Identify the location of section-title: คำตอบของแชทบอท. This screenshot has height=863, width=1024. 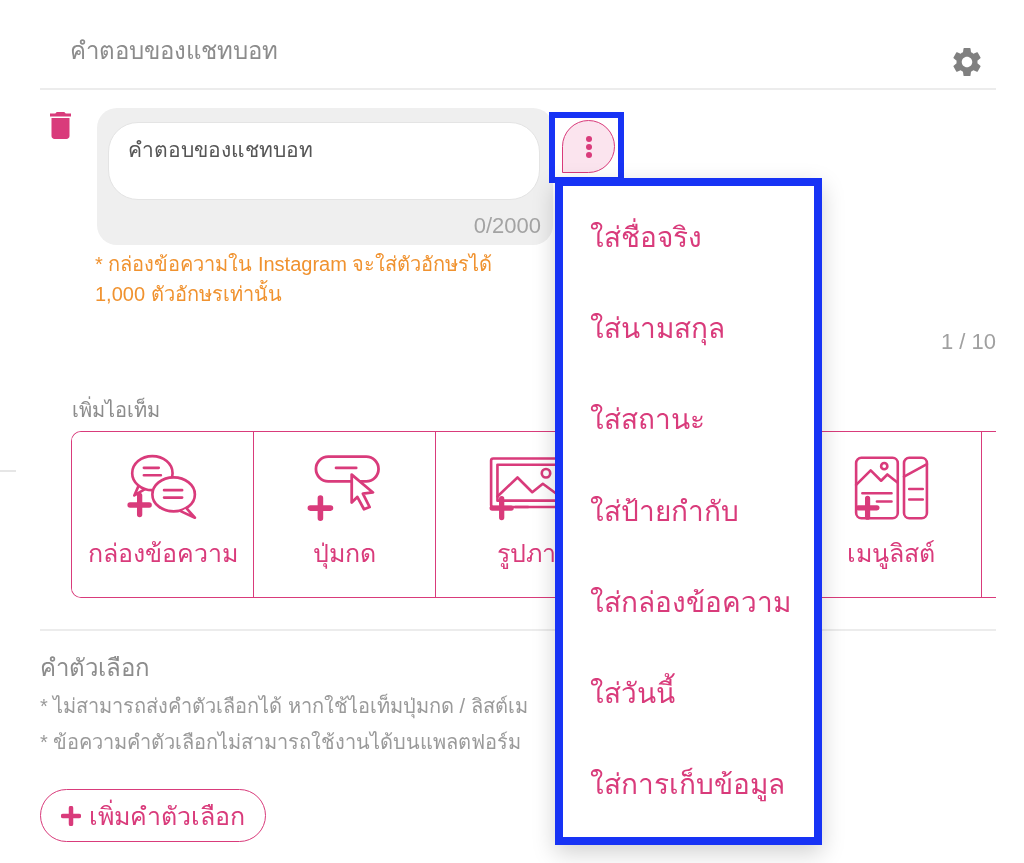
(174, 51).